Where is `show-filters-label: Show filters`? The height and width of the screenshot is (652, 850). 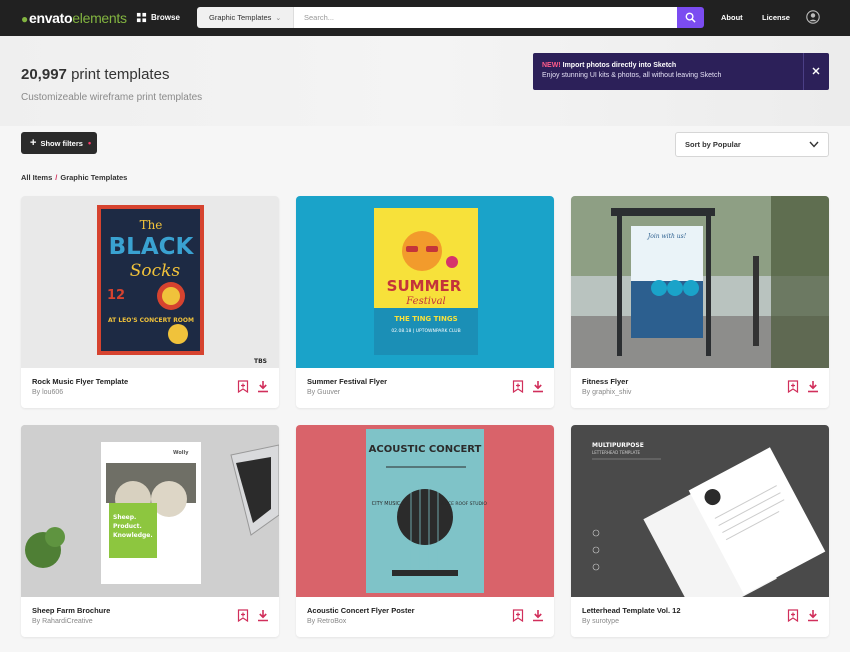 show-filters-label: Show filters is located at coordinates (61, 143).